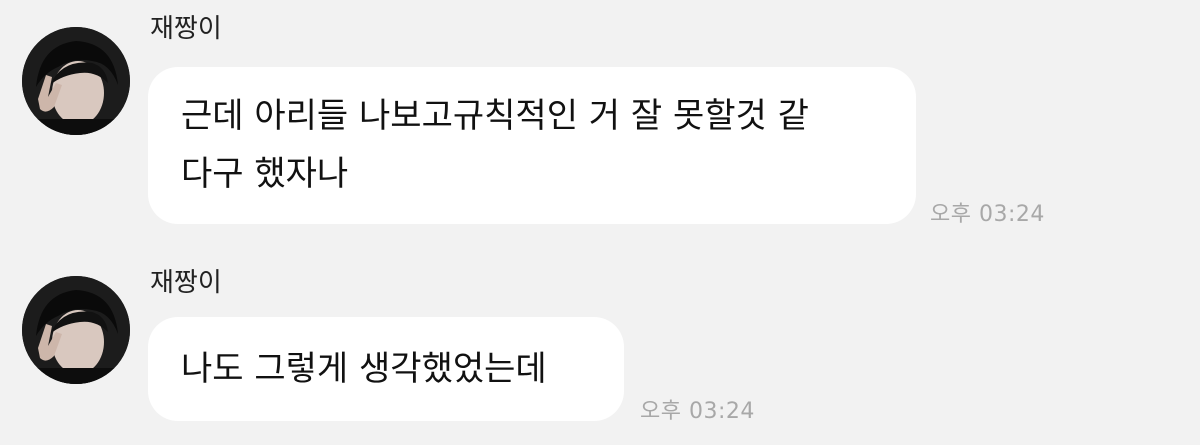 The width and height of the screenshot is (1200, 445). I want to click on message-bubble: 나도 그렇게 생각했었는데, so click(386, 369).